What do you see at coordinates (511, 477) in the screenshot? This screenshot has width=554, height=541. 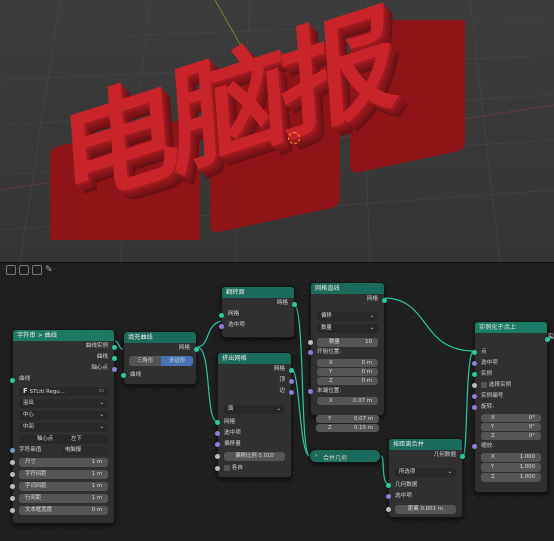 I see `scale-z-field: Z 1.000` at bounding box center [511, 477].